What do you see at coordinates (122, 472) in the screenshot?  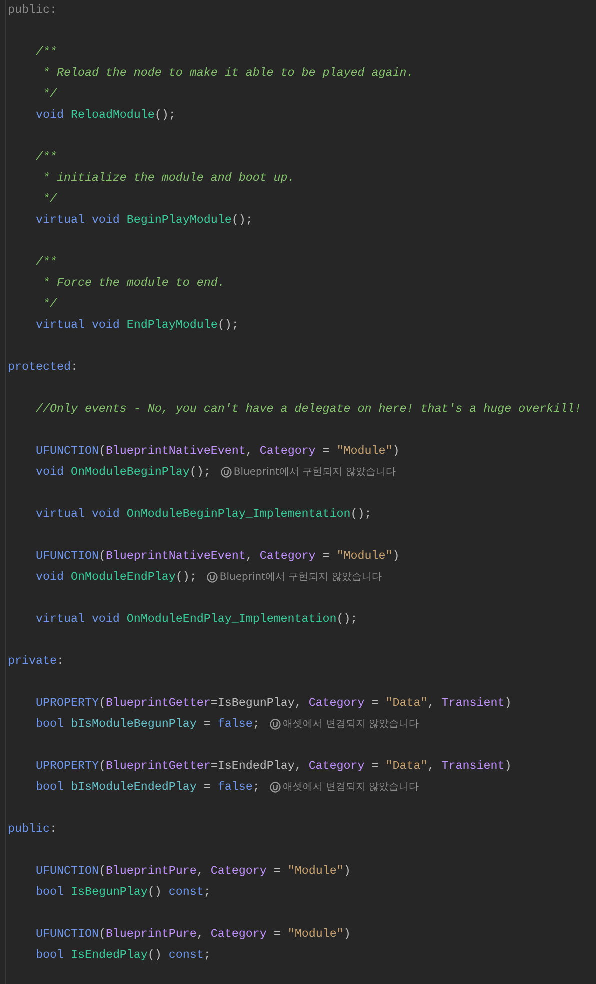 I see `code-line: void OnModuleBeginPlay();` at bounding box center [122, 472].